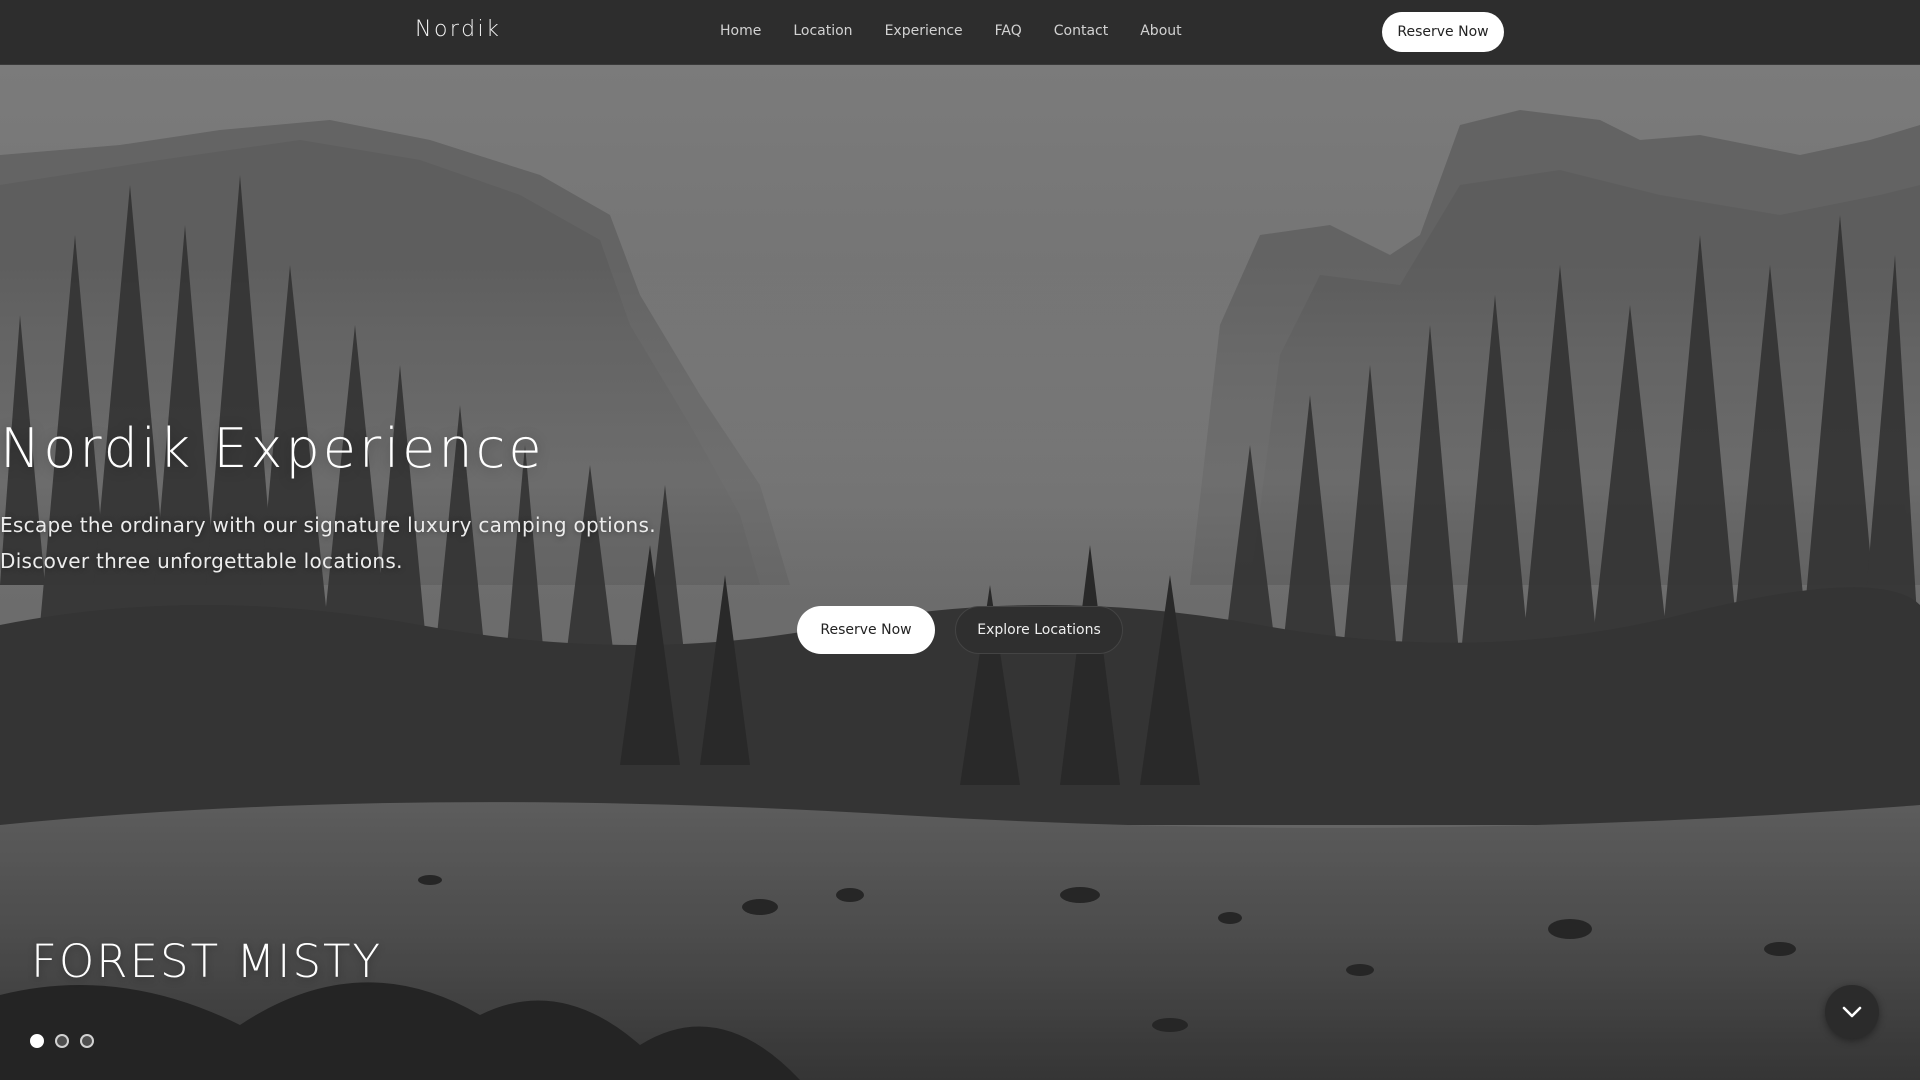 The image size is (1920, 1080). Describe the element at coordinates (272, 448) in the screenshot. I see `hero-title: Nordik Experience` at that location.